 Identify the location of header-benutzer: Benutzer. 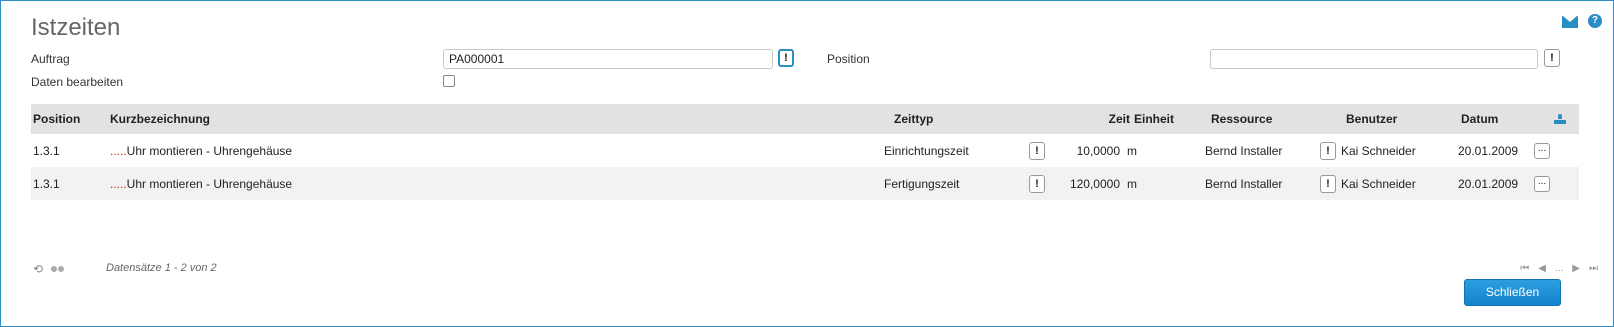
(1371, 119).